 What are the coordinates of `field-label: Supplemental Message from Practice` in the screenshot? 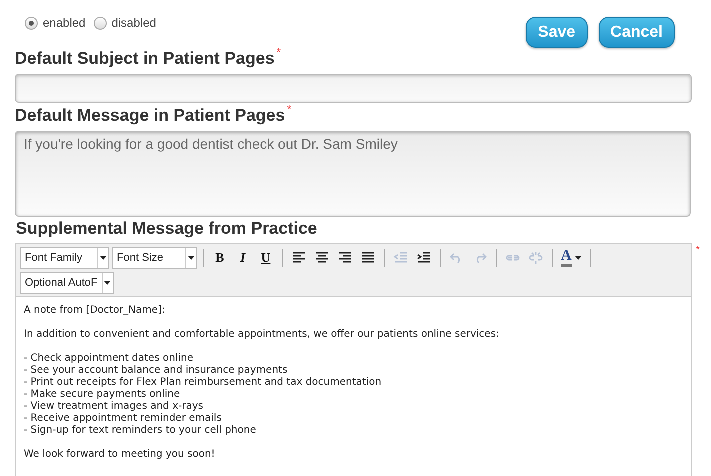 It's located at (167, 229).